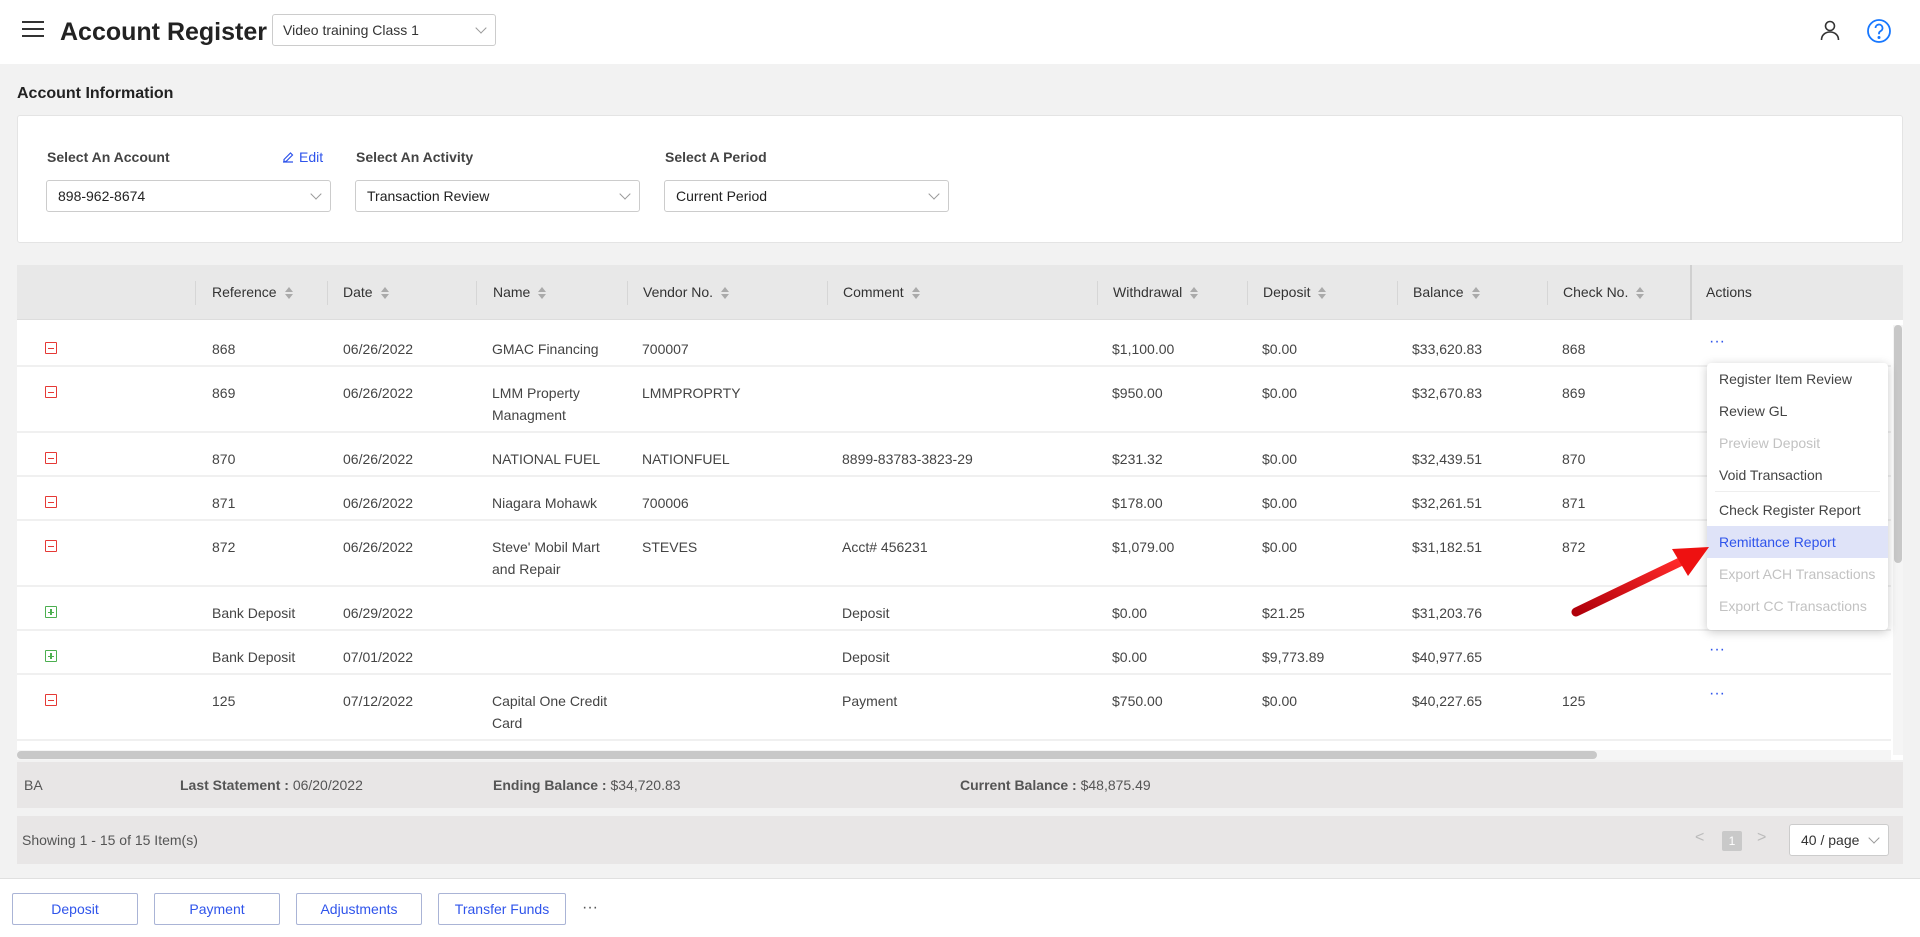 Image resolution: width=1920 pixels, height=937 pixels. Describe the element at coordinates (1574, 459) in the screenshot. I see `cell-check-no: 870` at that location.